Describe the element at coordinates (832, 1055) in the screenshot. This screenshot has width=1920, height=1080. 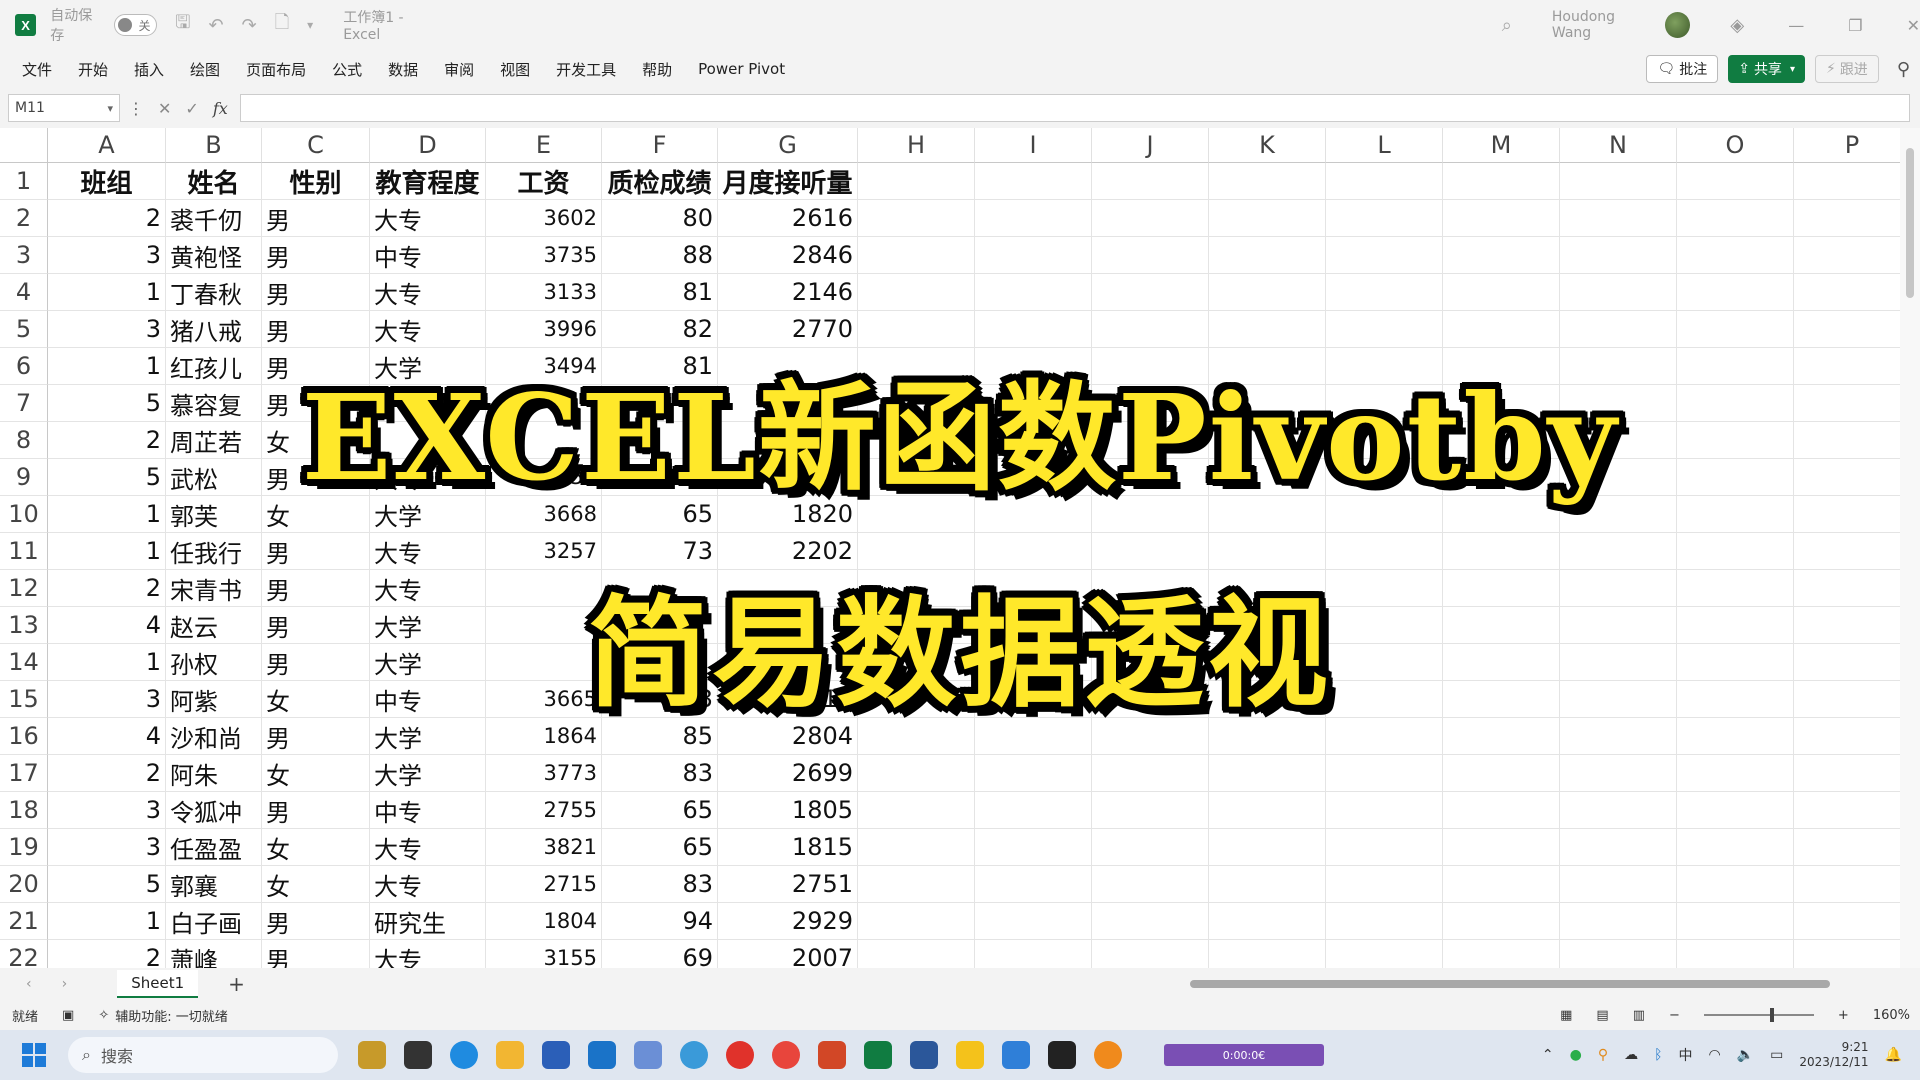
I see `powerpoint-icon` at that location.